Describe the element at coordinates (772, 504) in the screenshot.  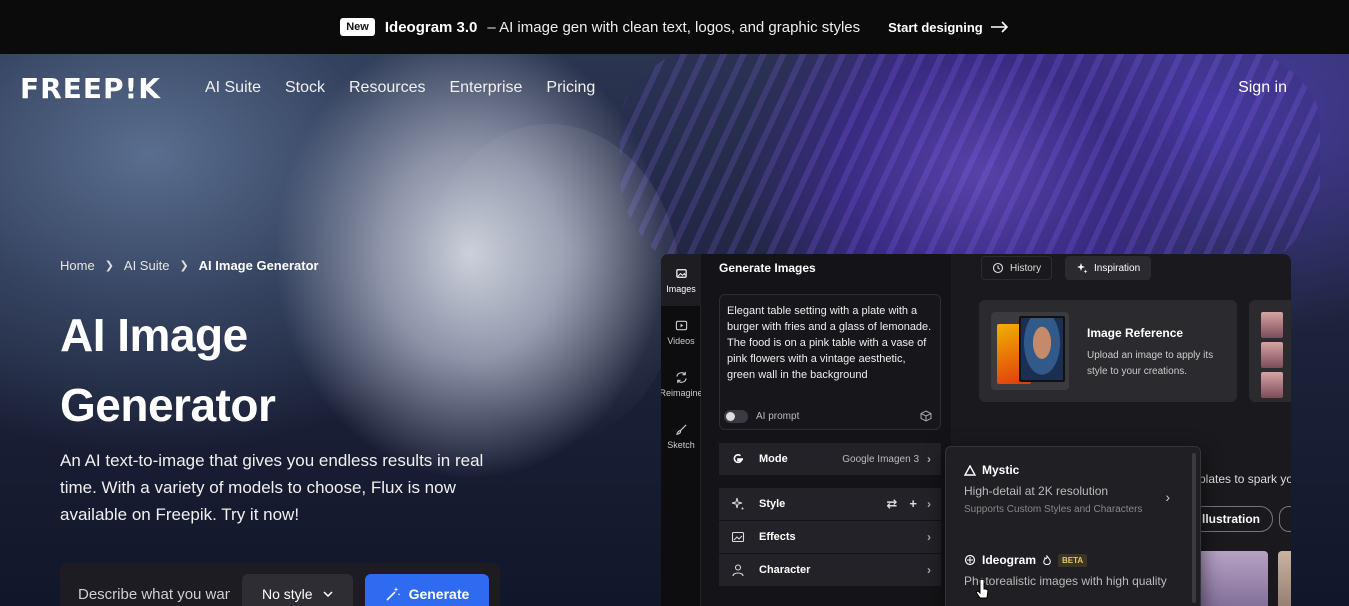
I see `style-label: Style` at that location.